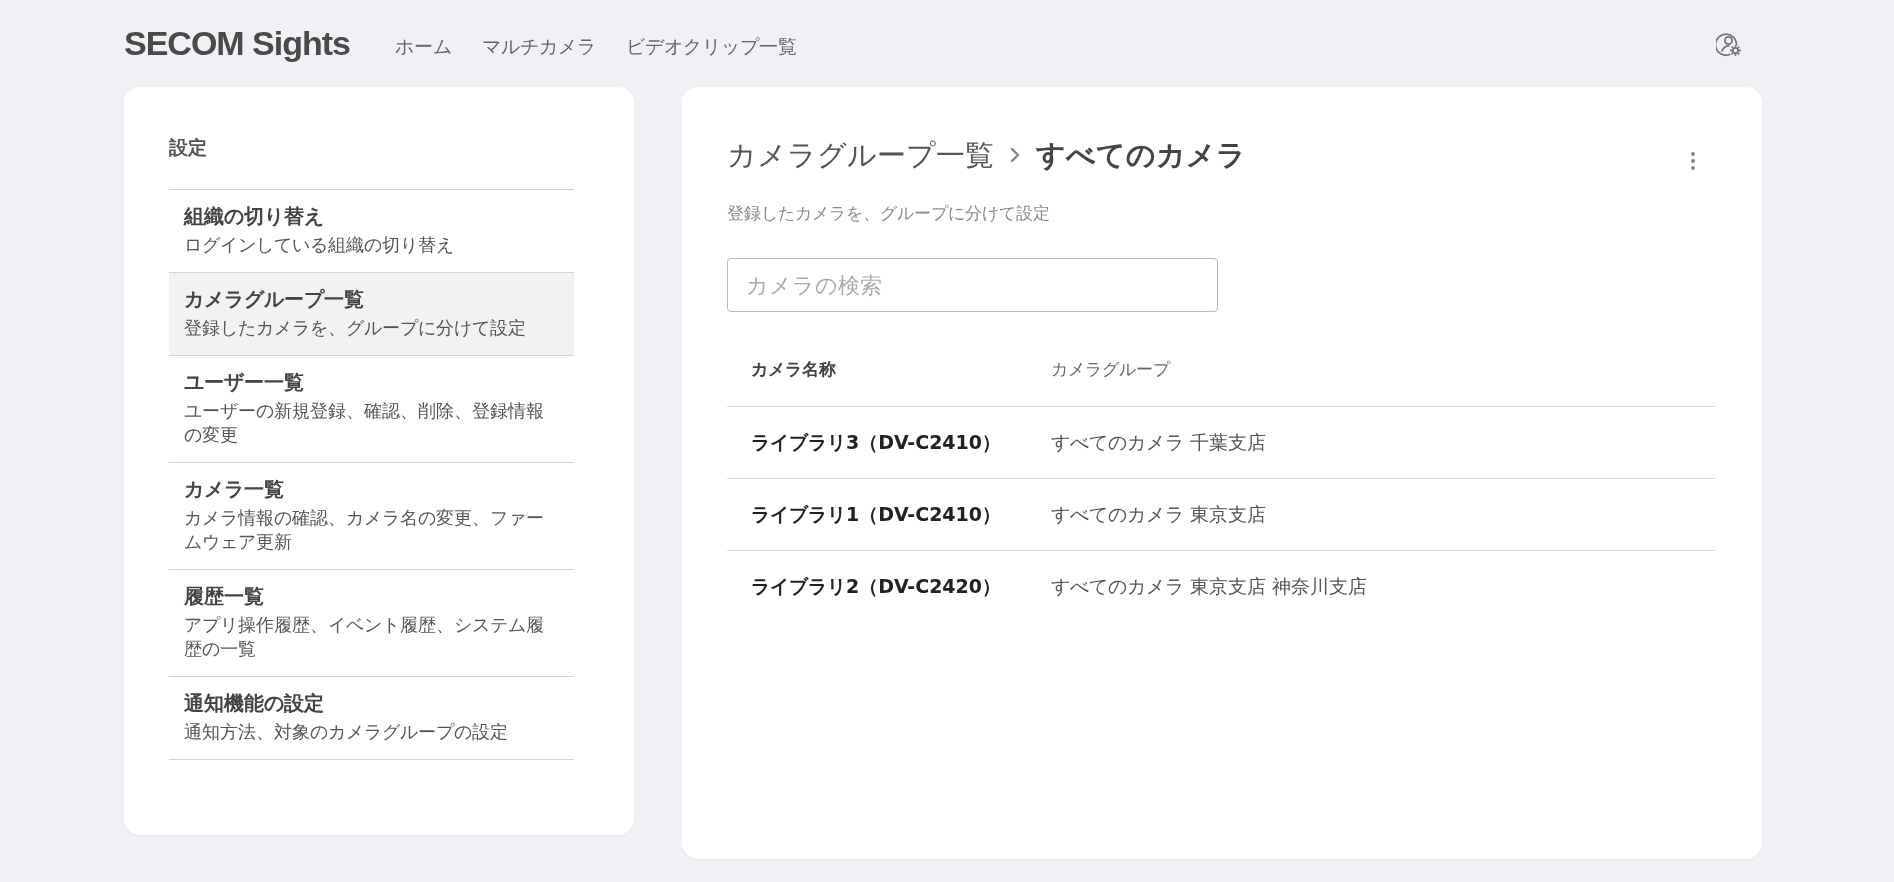 This screenshot has width=1894, height=882. Describe the element at coordinates (1141, 155) in the screenshot. I see `page-title: すべてのカメラ` at that location.